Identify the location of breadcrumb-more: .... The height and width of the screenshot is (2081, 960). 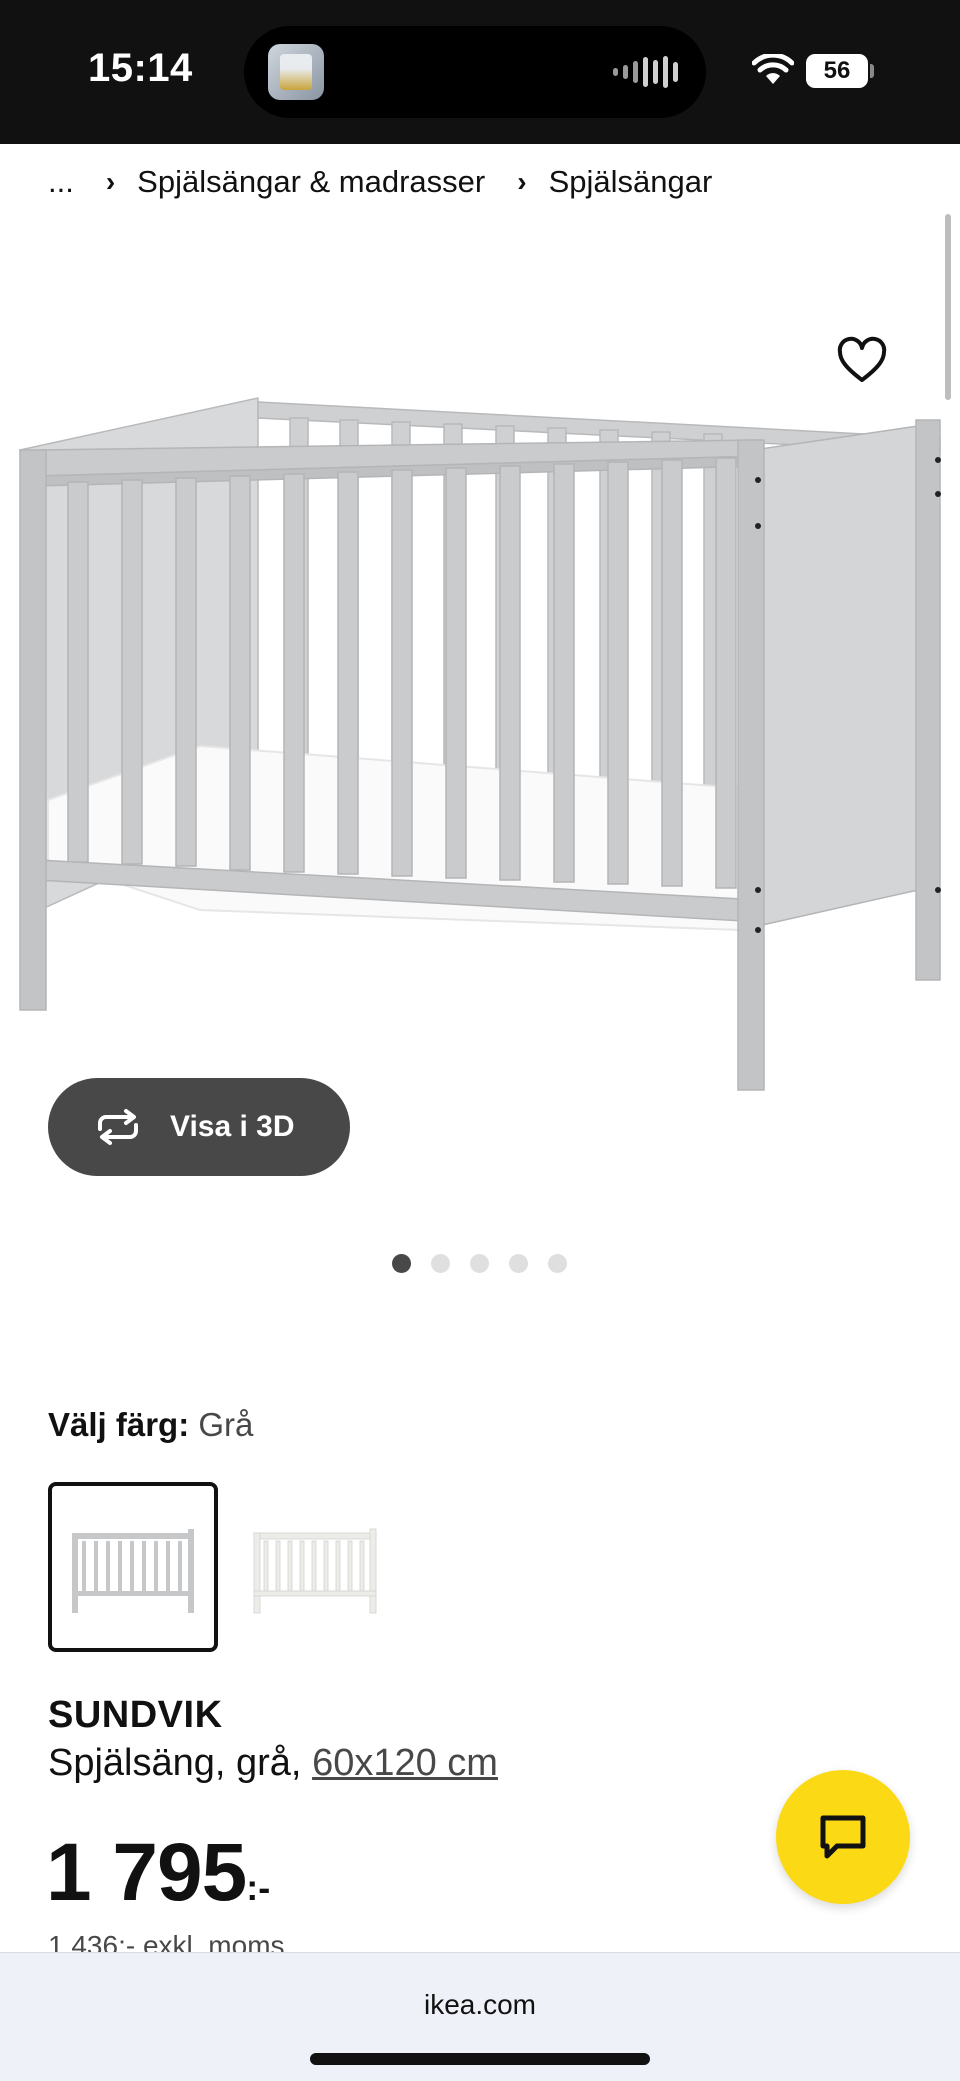
(61, 182).